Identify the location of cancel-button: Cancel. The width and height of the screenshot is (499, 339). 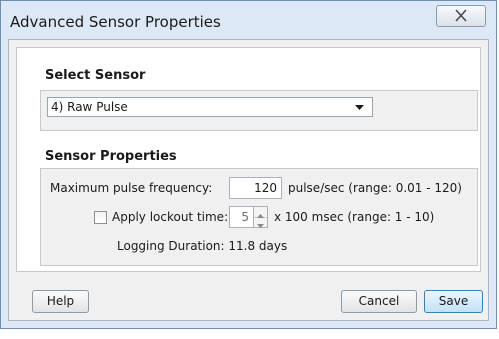
(379, 301).